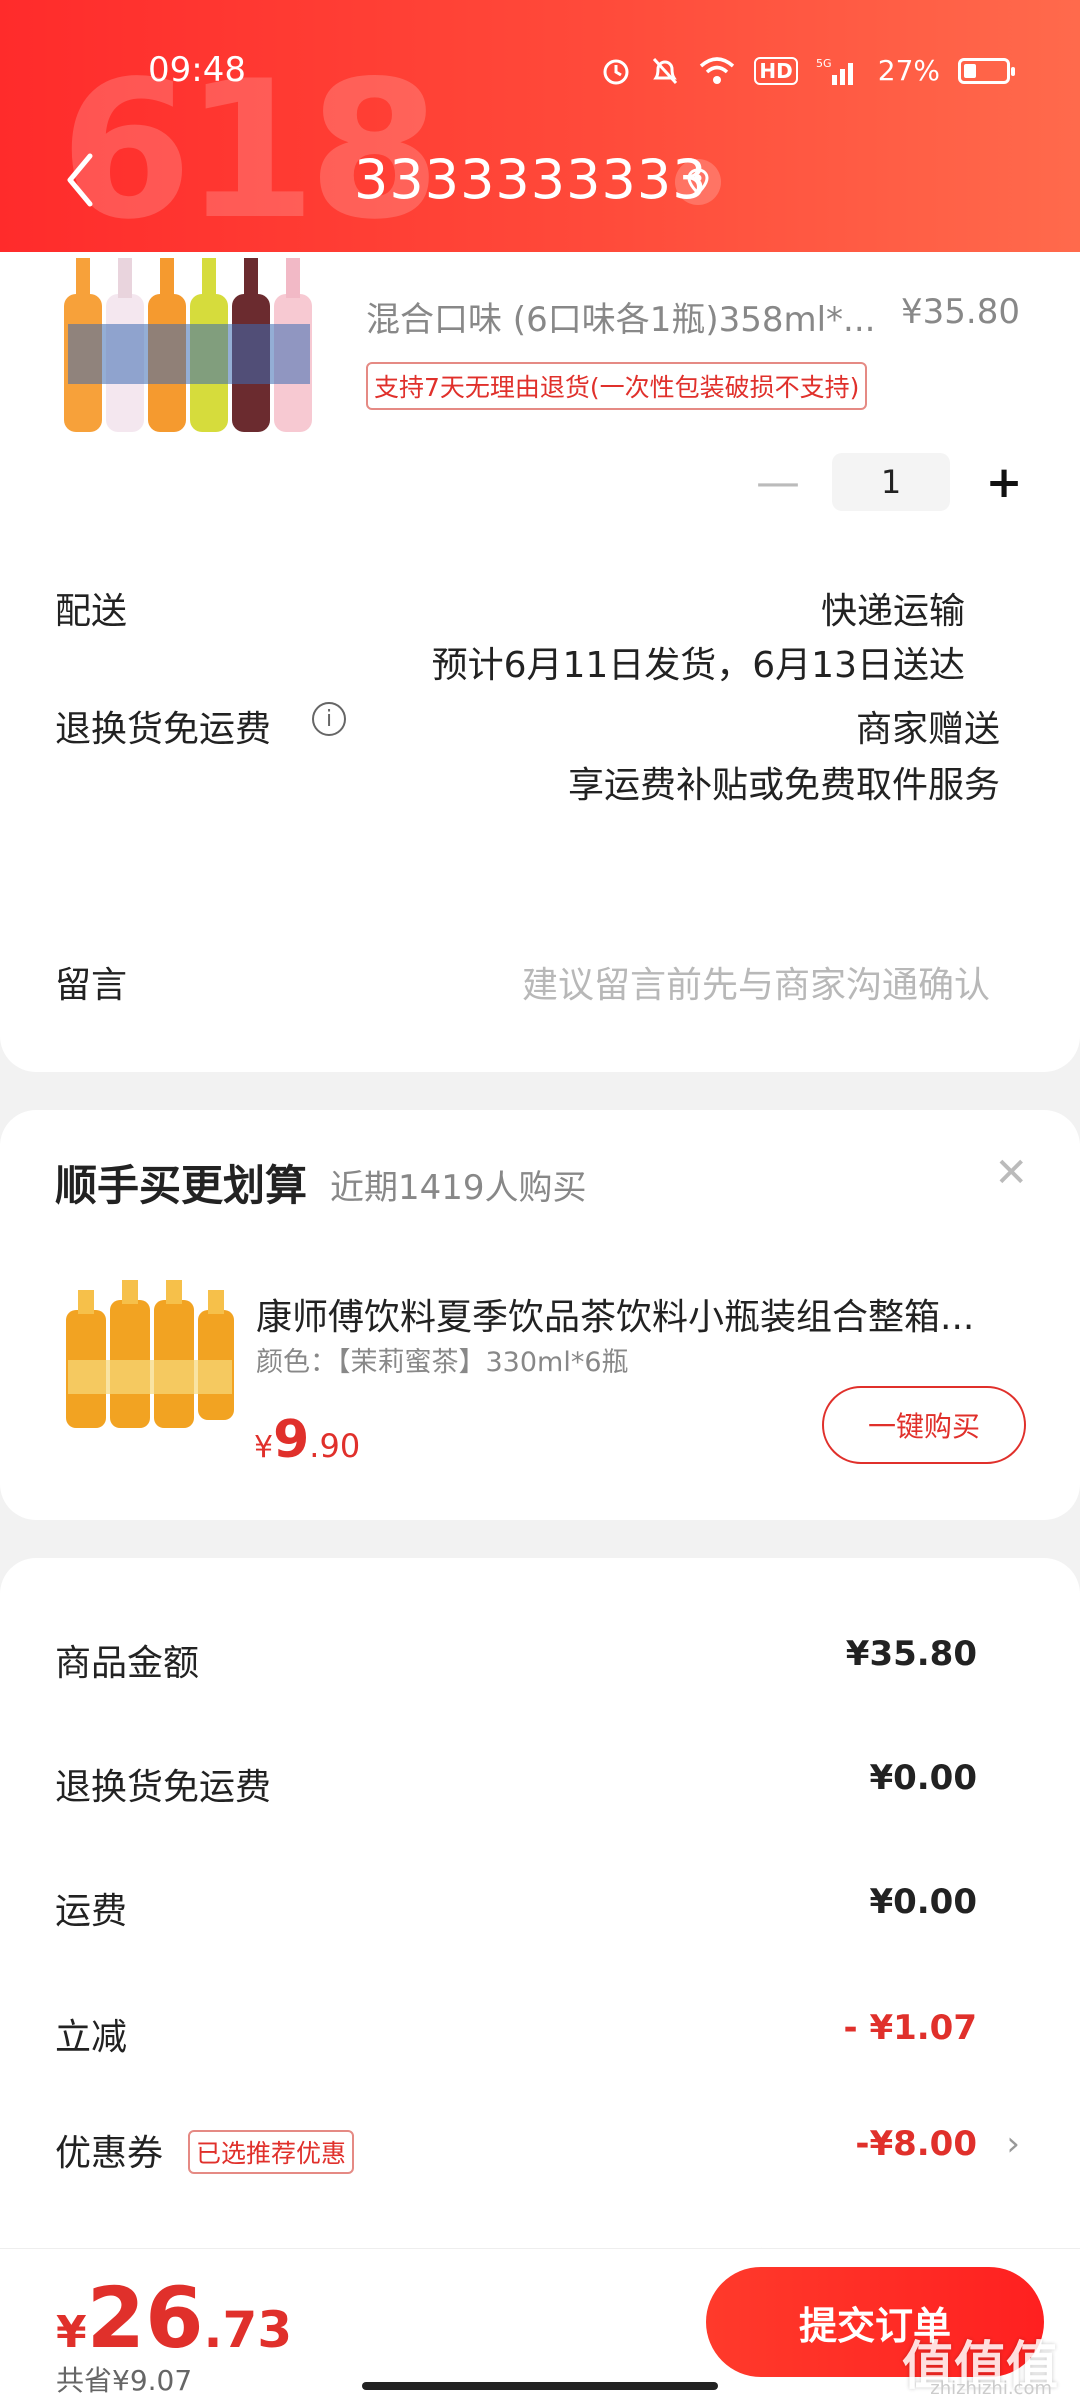 The image size is (1080, 2401). What do you see at coordinates (776, 70) in the screenshot?
I see `hd-icon: HD` at bounding box center [776, 70].